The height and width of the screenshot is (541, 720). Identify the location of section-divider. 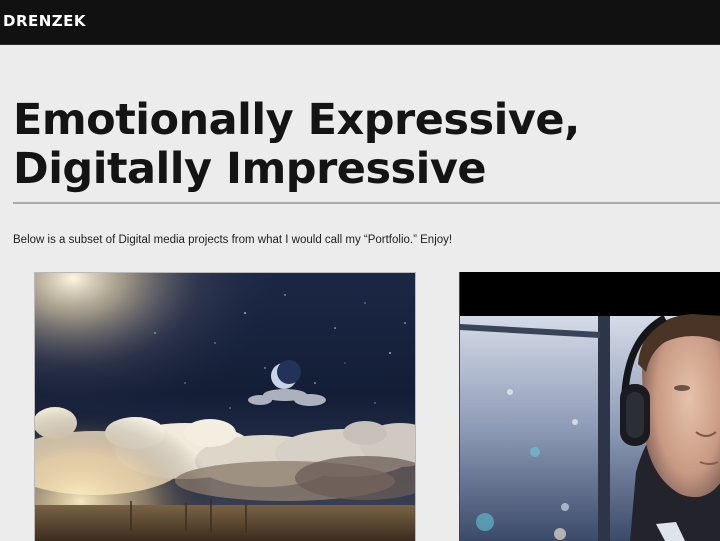
(366, 203).